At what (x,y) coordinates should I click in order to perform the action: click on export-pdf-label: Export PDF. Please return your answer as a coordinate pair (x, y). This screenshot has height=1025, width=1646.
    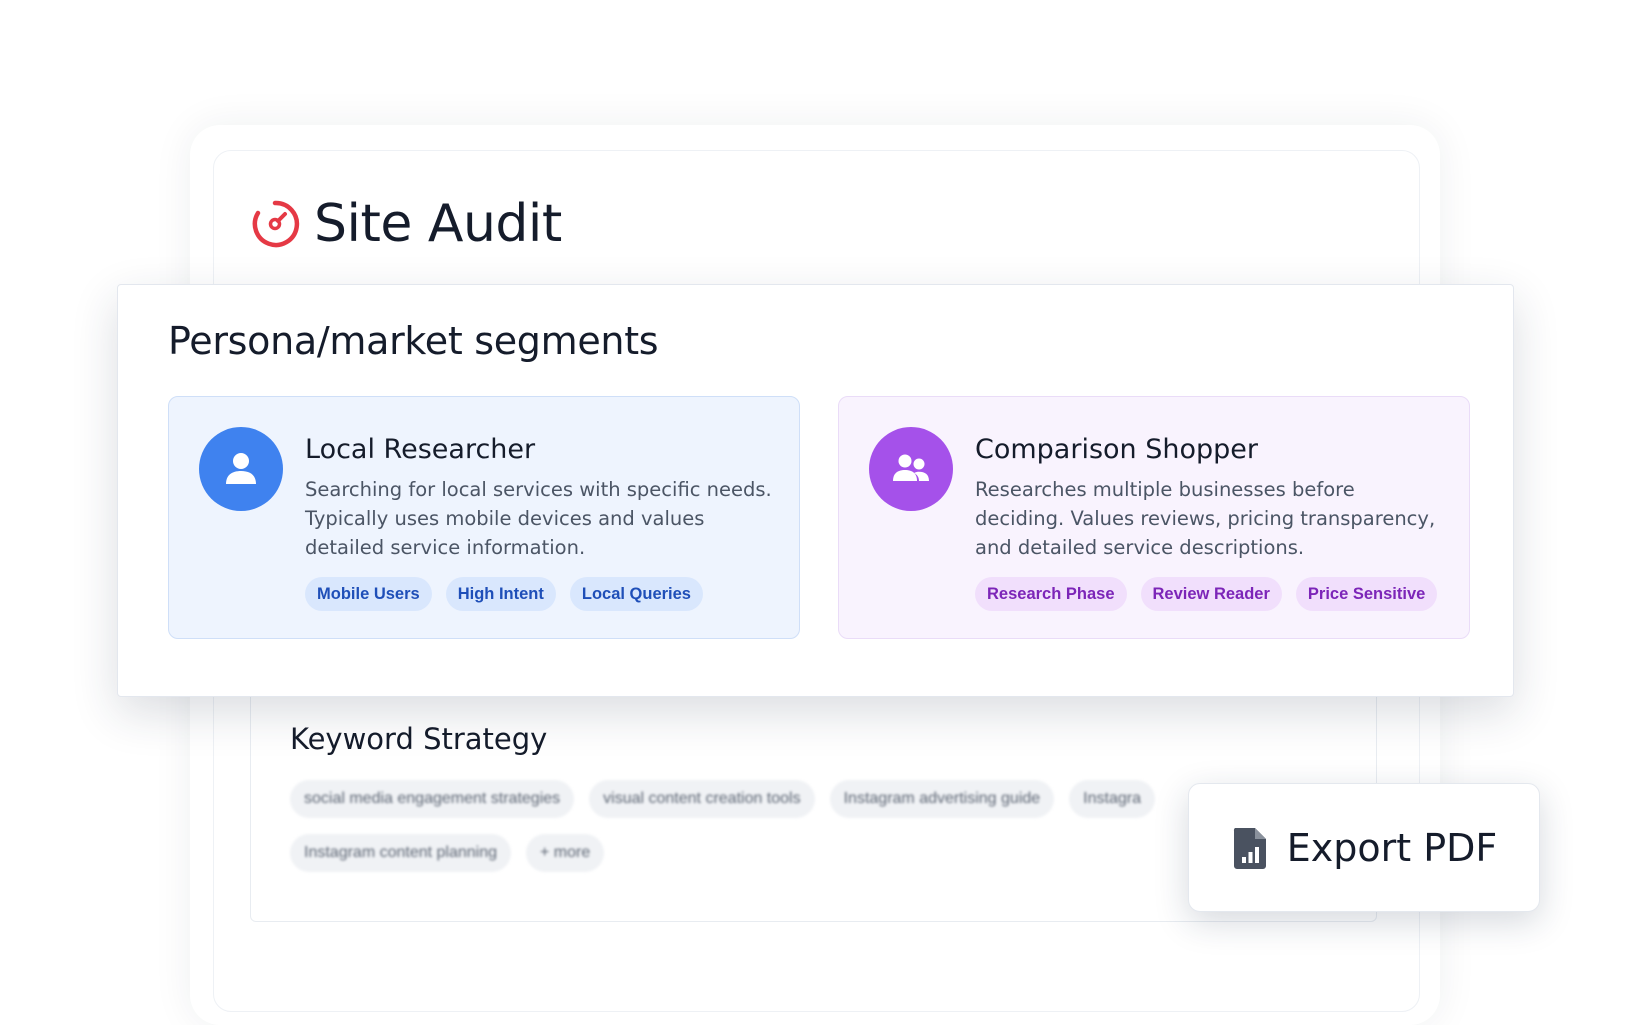
    Looking at the image, I should click on (1392, 847).